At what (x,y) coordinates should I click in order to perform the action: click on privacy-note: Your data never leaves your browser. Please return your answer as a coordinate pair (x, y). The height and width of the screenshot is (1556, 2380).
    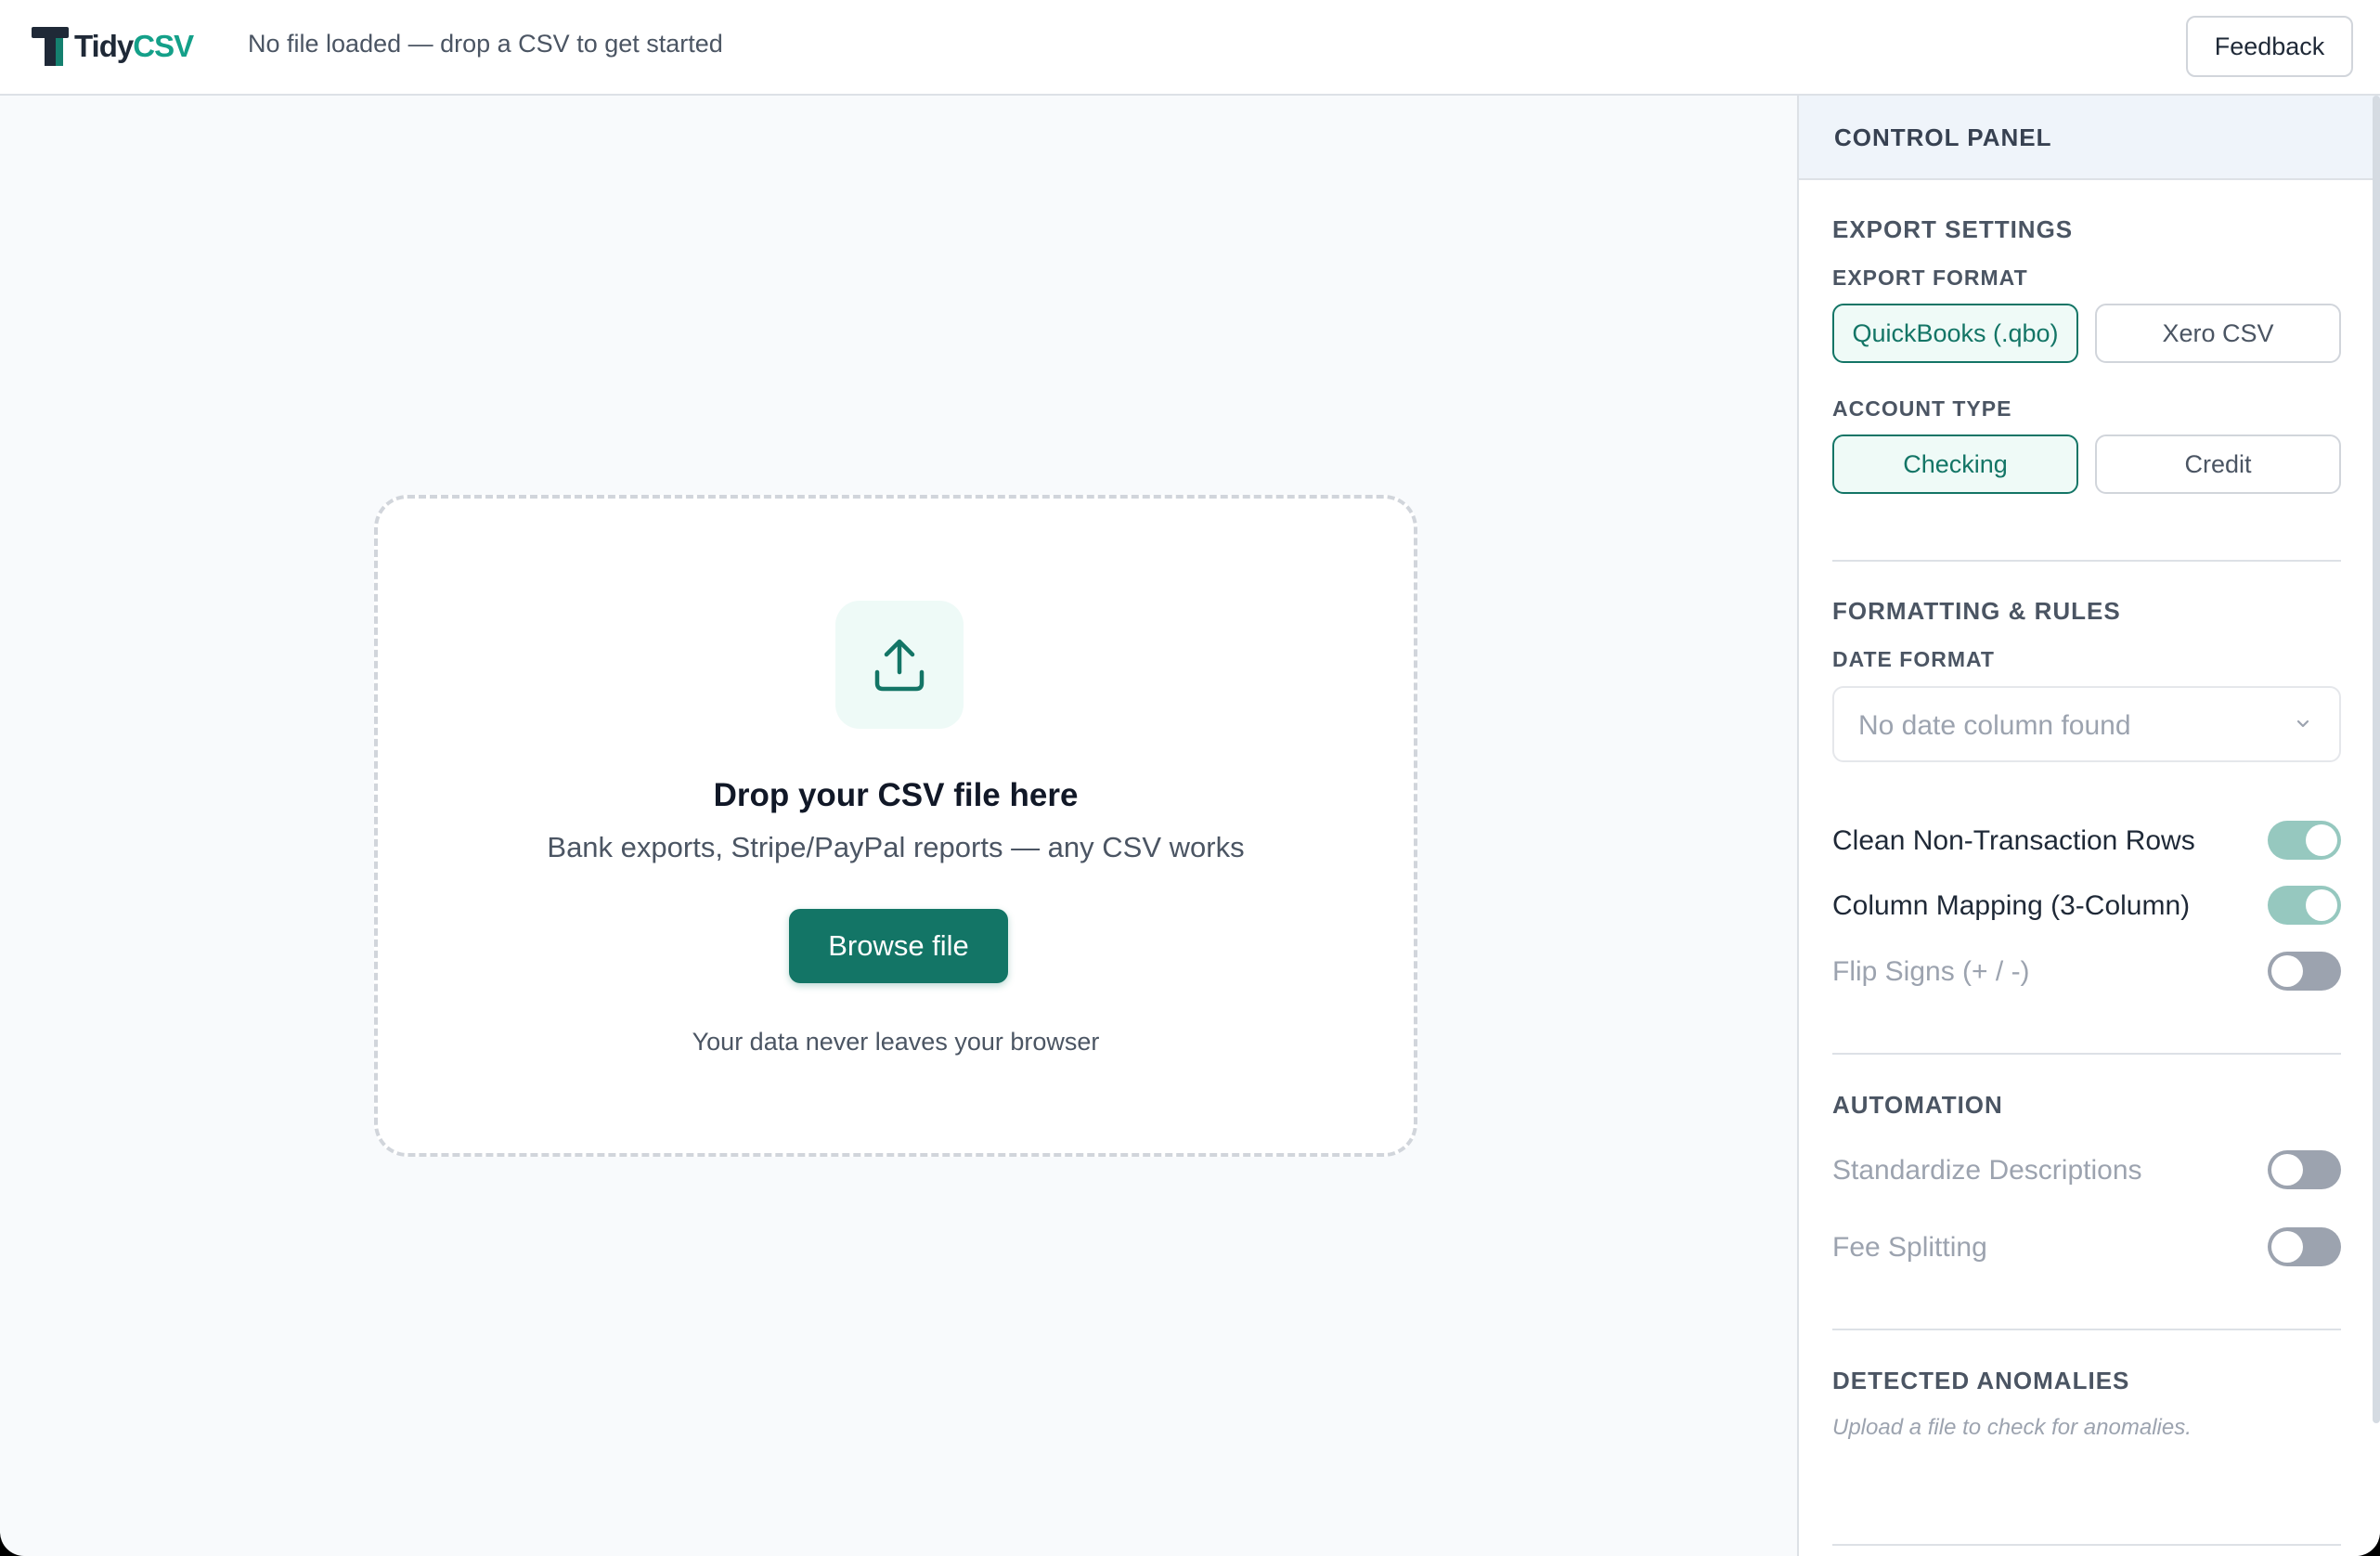
    Looking at the image, I should click on (896, 1042).